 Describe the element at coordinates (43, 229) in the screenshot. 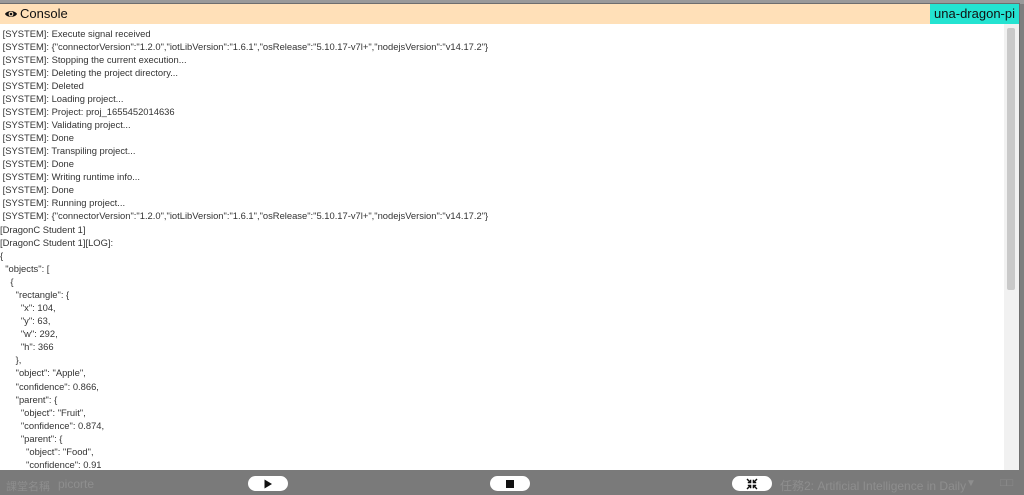

I see `log-line: [DragonC Student 1]` at that location.